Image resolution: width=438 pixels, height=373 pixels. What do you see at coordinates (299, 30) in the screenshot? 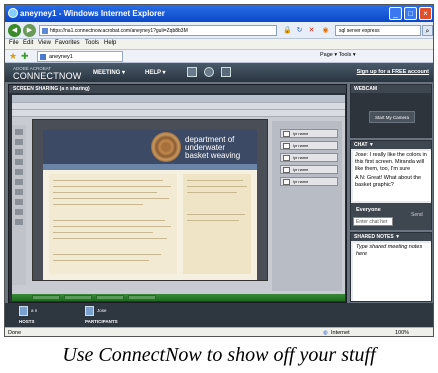
I see `refresh-icon: ↻` at bounding box center [299, 30].